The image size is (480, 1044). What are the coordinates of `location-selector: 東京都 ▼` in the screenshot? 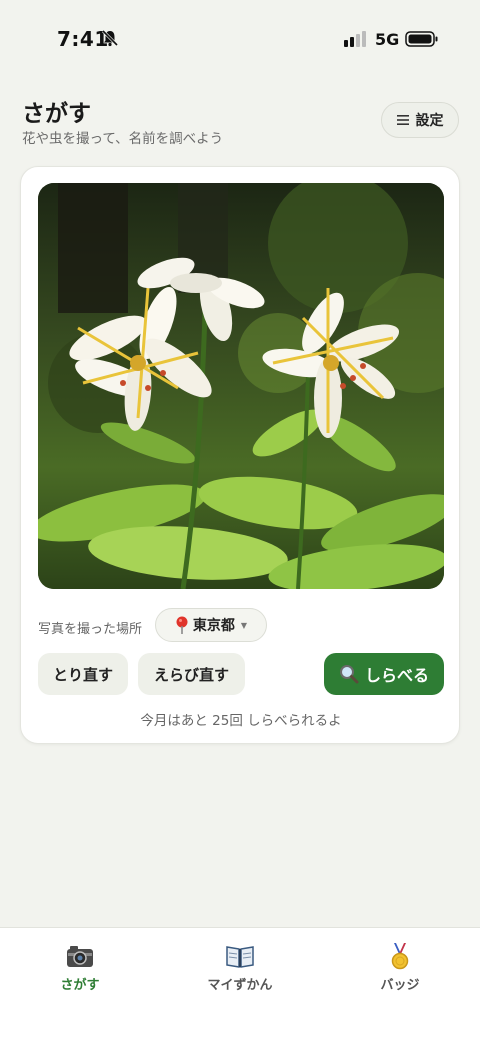 It's located at (211, 625).